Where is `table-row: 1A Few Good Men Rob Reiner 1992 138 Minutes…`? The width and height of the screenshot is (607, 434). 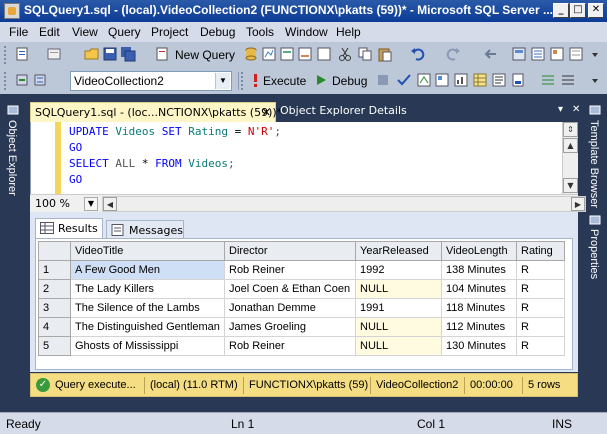 table-row: 1A Few Good Men Rob Reiner 1992 138 Minutes… is located at coordinates (301, 270).